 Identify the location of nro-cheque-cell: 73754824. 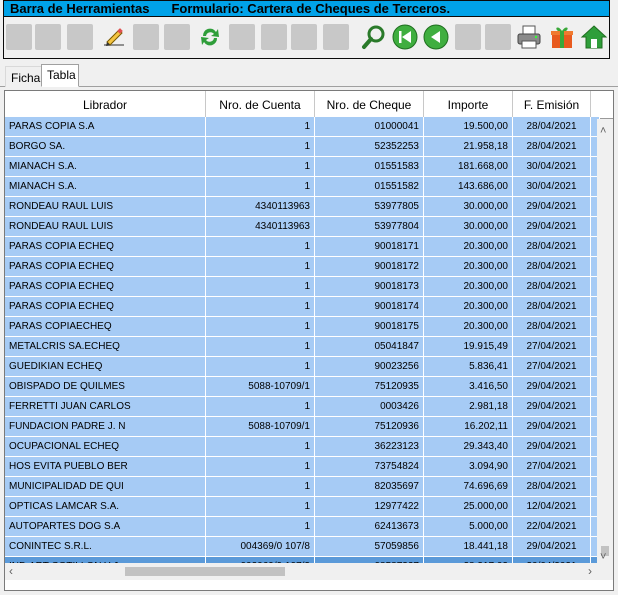
(369, 467).